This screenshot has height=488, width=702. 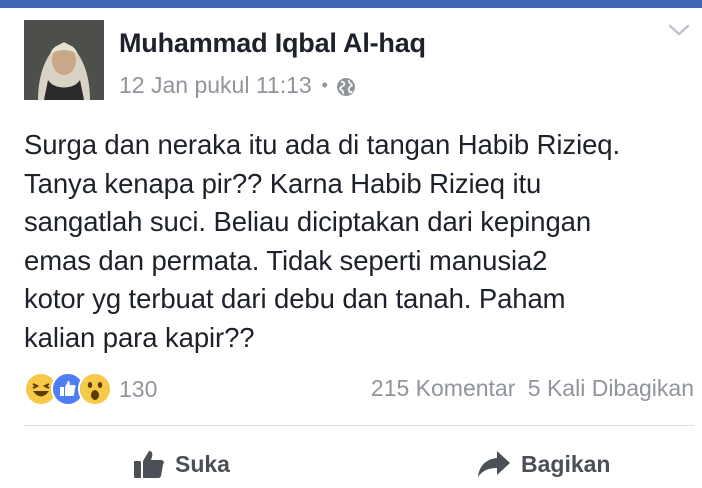 What do you see at coordinates (679, 30) in the screenshot?
I see `chevron-down-icon` at bounding box center [679, 30].